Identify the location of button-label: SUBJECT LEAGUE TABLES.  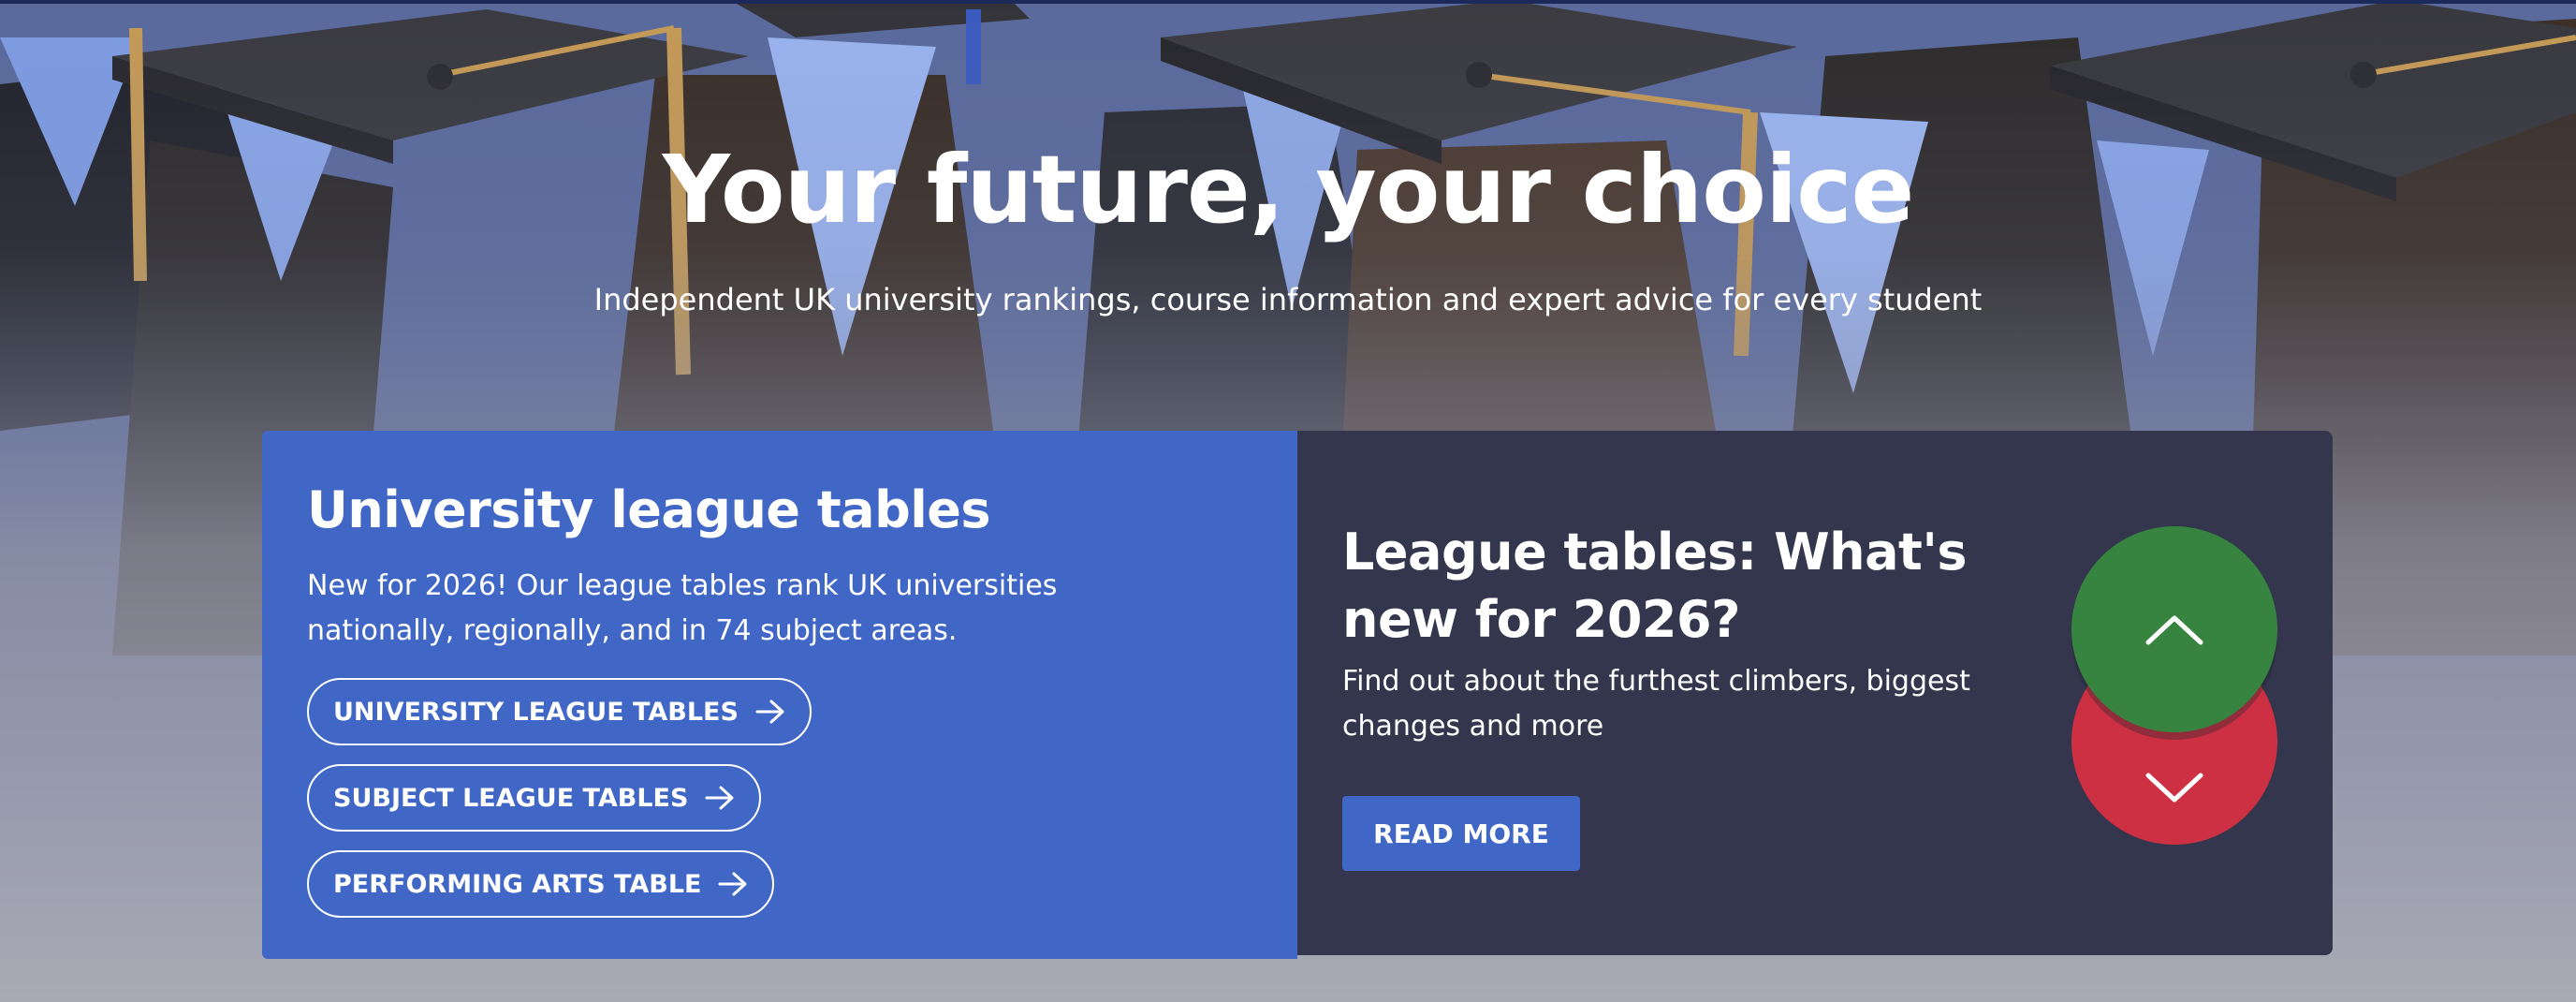
(511, 798).